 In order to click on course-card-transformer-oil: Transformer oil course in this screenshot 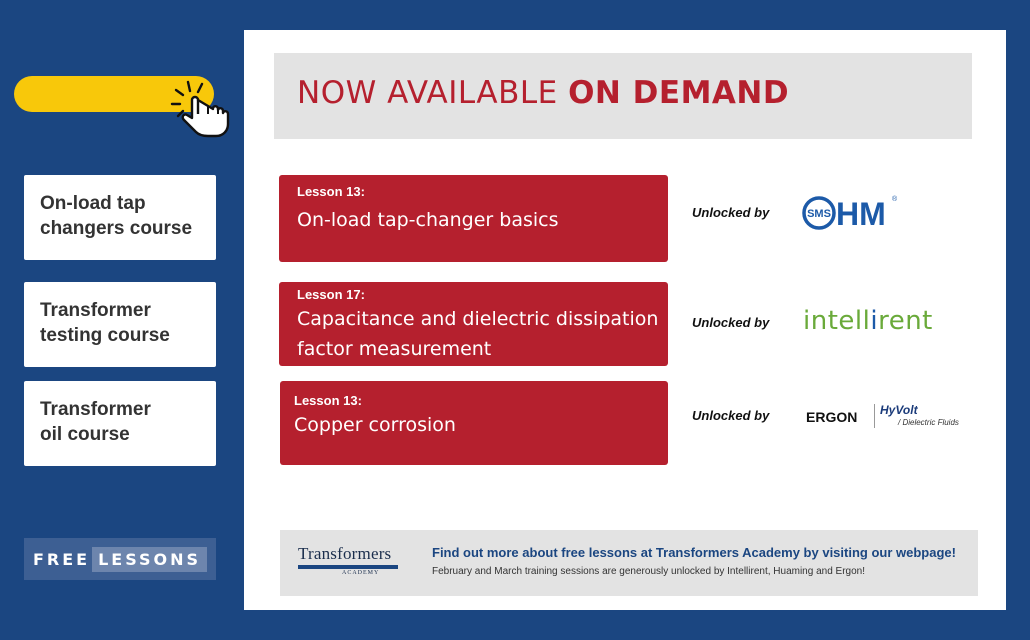, I will do `click(120, 423)`.